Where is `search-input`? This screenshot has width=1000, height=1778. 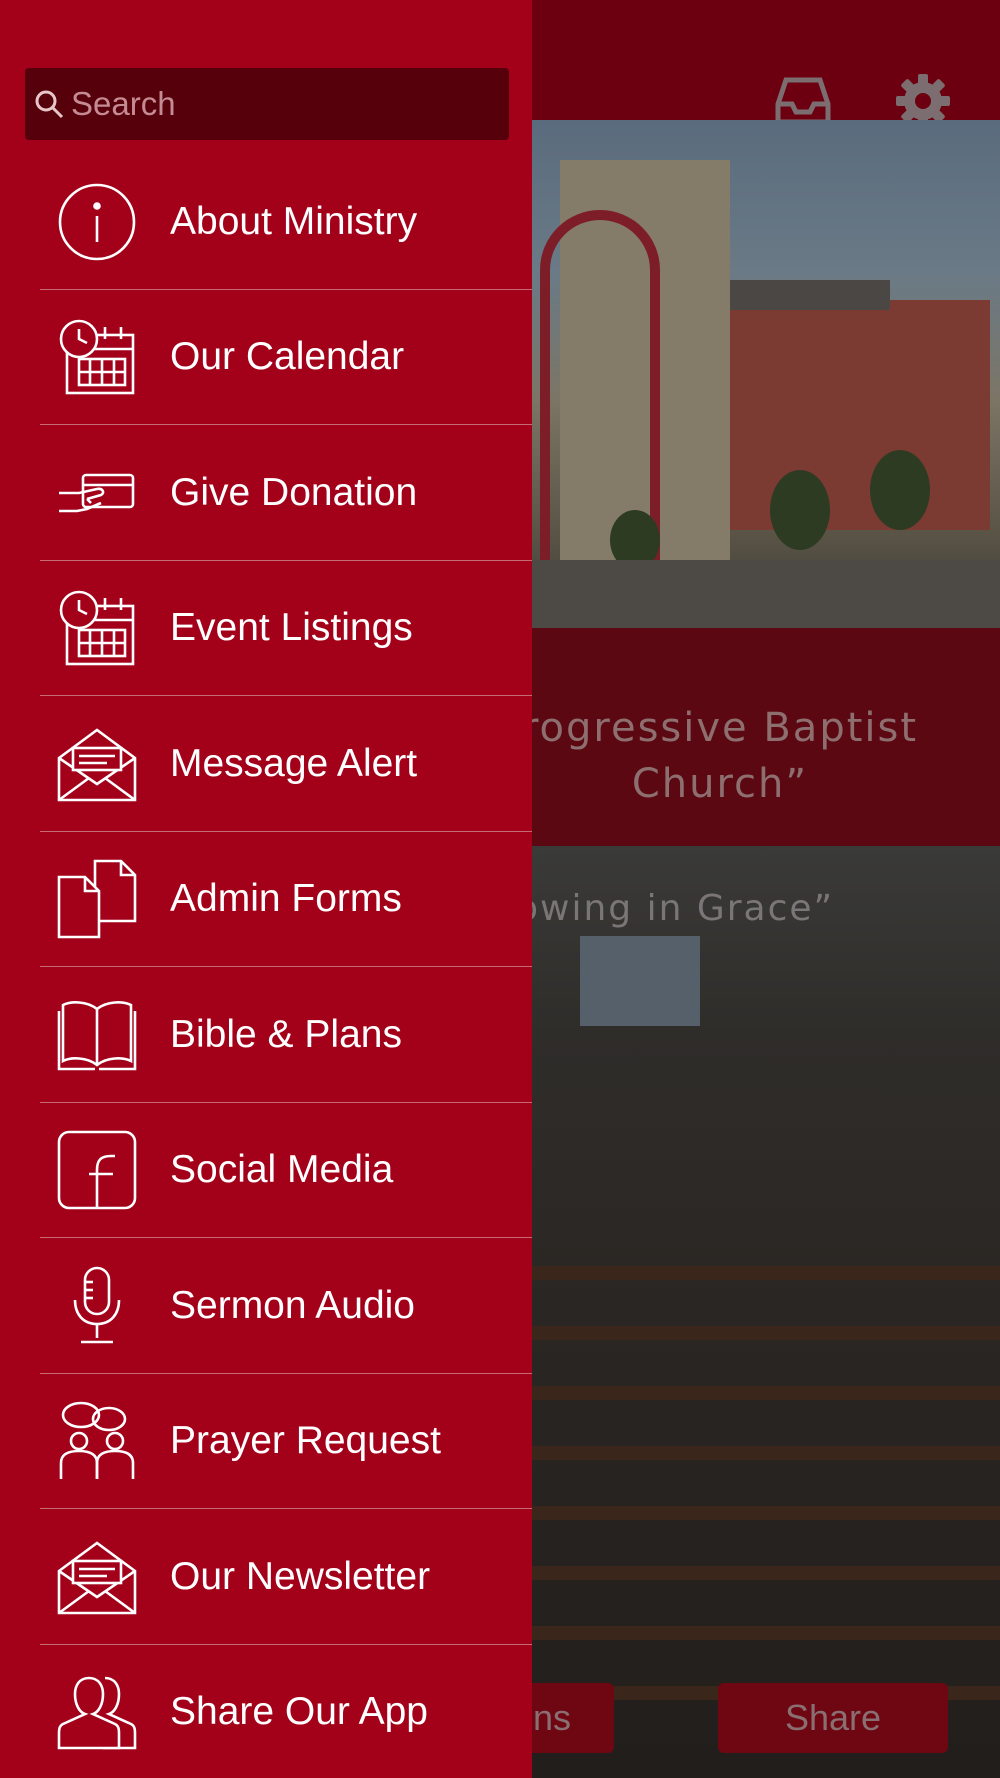 search-input is located at coordinates (281, 104).